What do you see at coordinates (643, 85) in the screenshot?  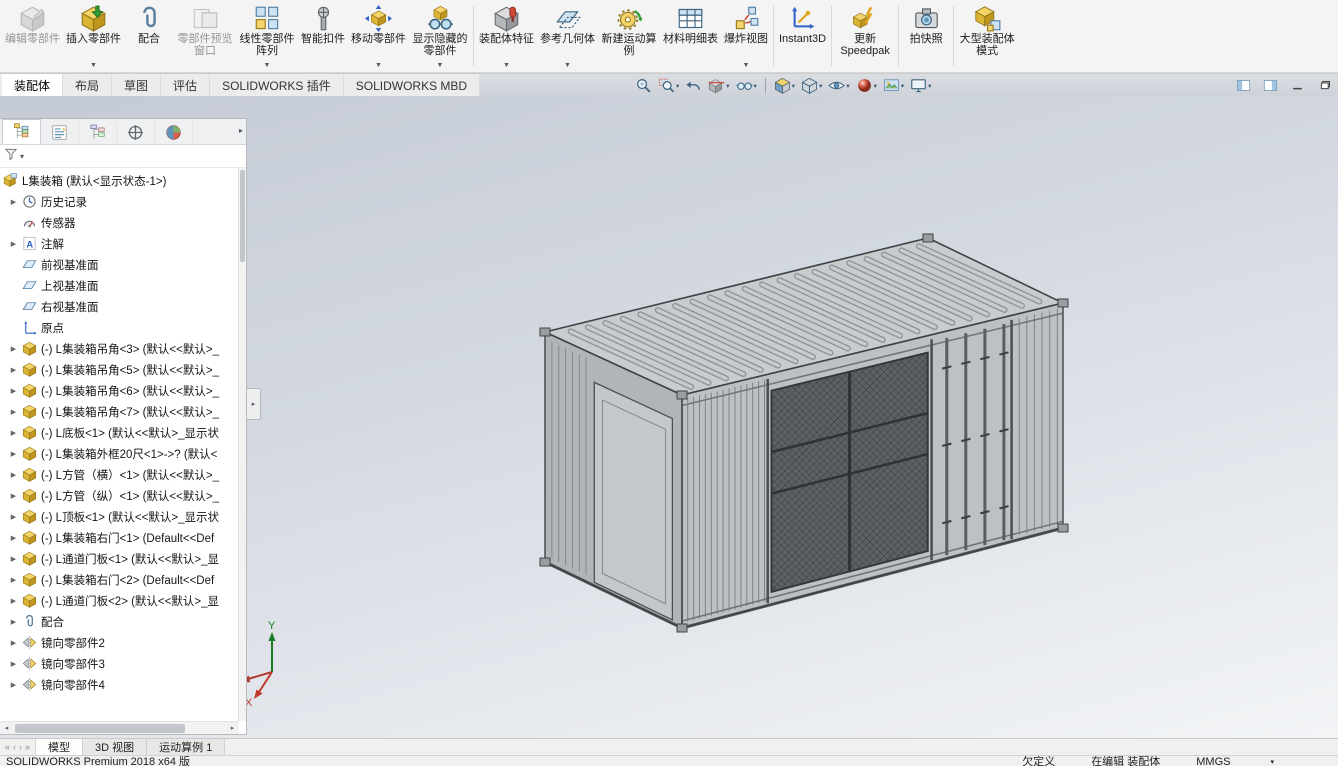 I see `viewtool-zoom-fit` at bounding box center [643, 85].